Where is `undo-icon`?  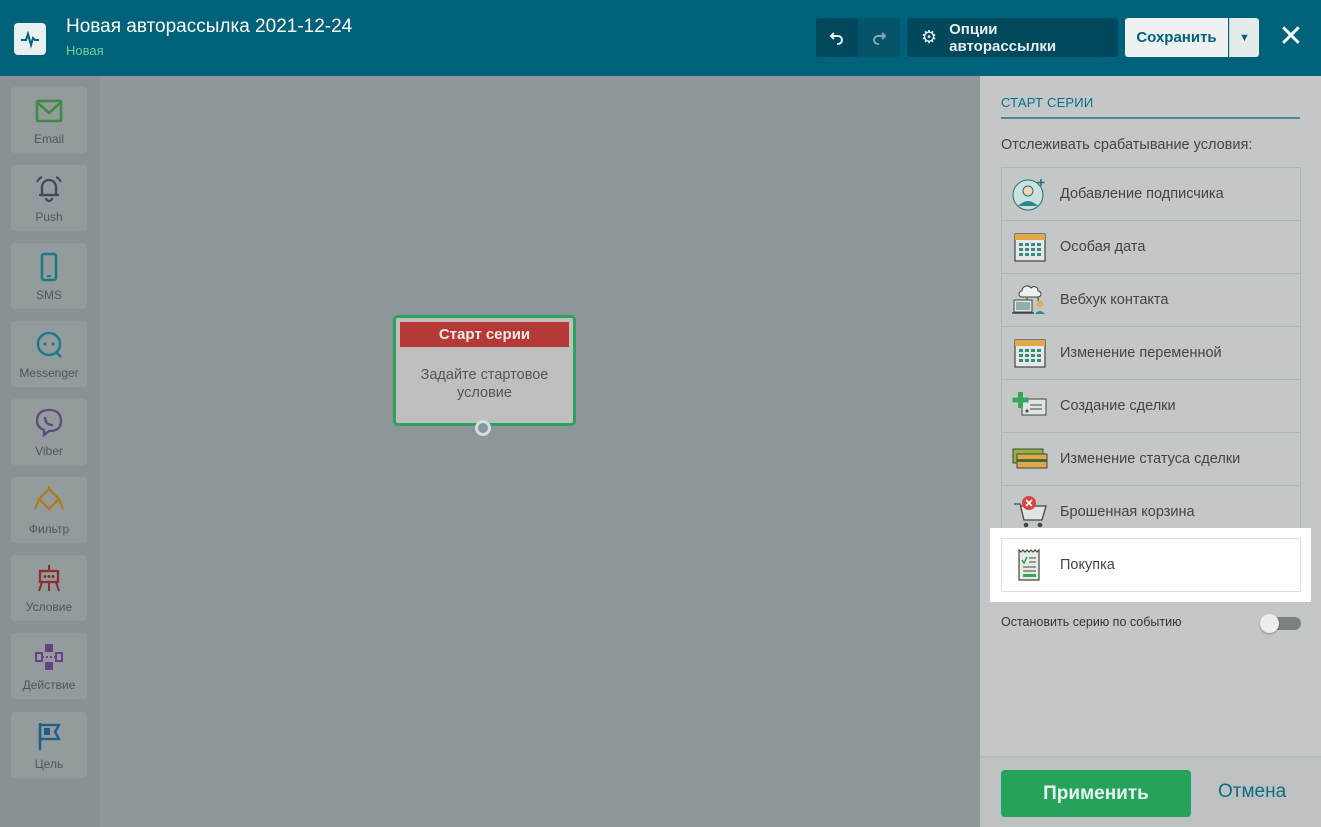 undo-icon is located at coordinates (836, 38).